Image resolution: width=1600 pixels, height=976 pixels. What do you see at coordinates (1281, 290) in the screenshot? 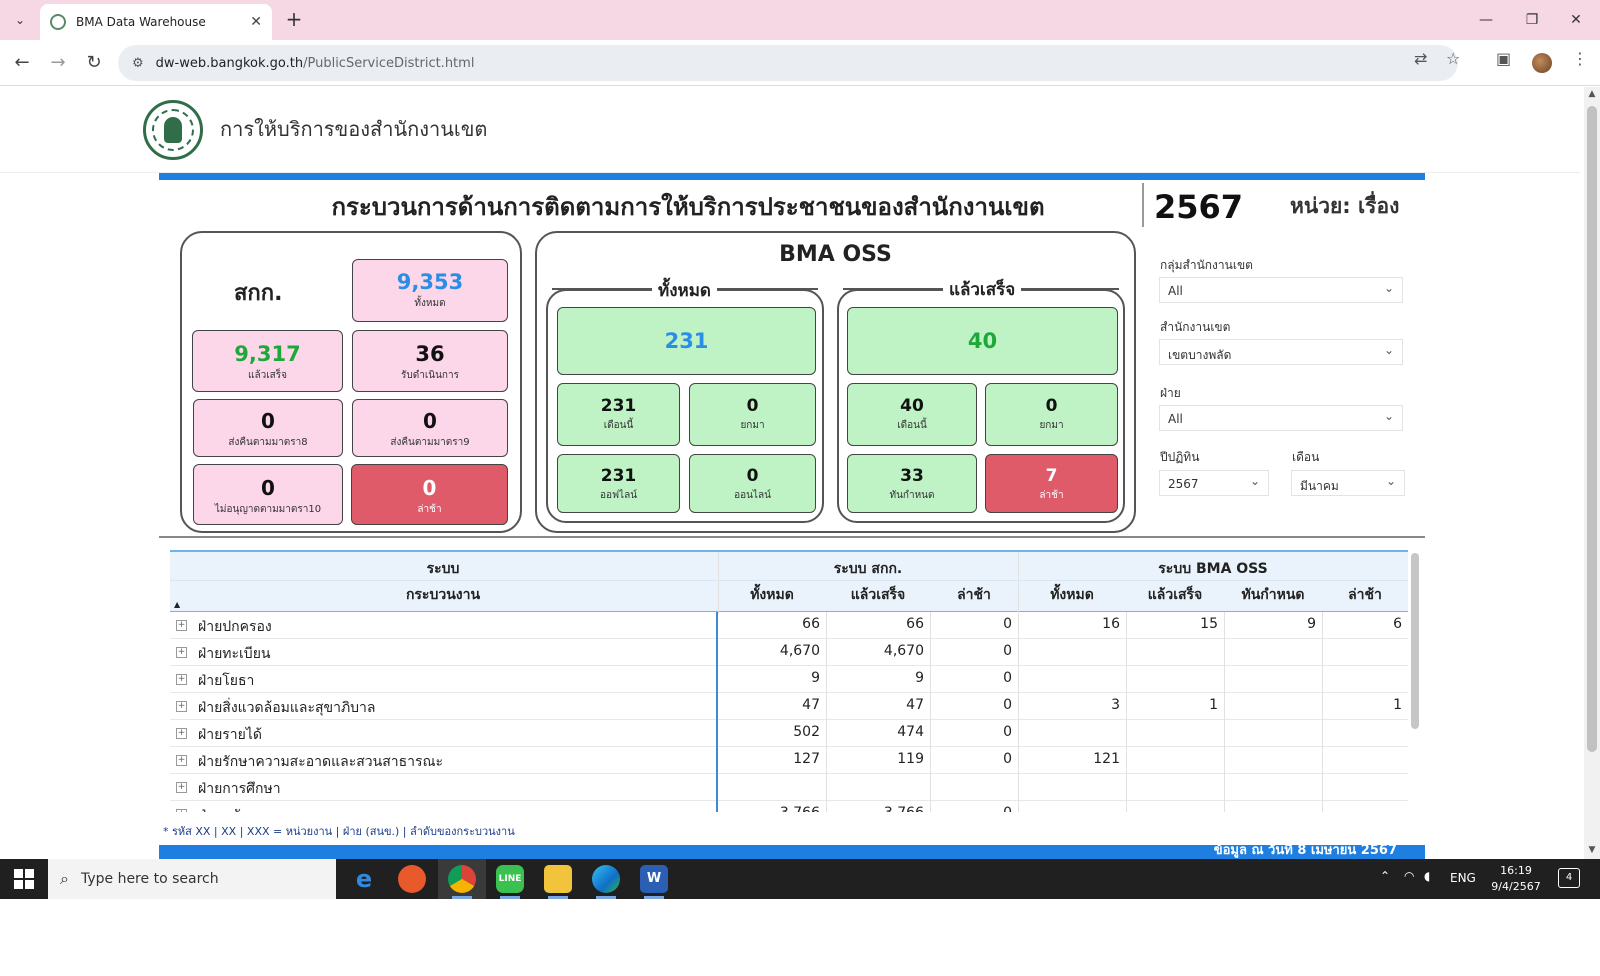
I see `district-group-select: All ⌄` at bounding box center [1281, 290].